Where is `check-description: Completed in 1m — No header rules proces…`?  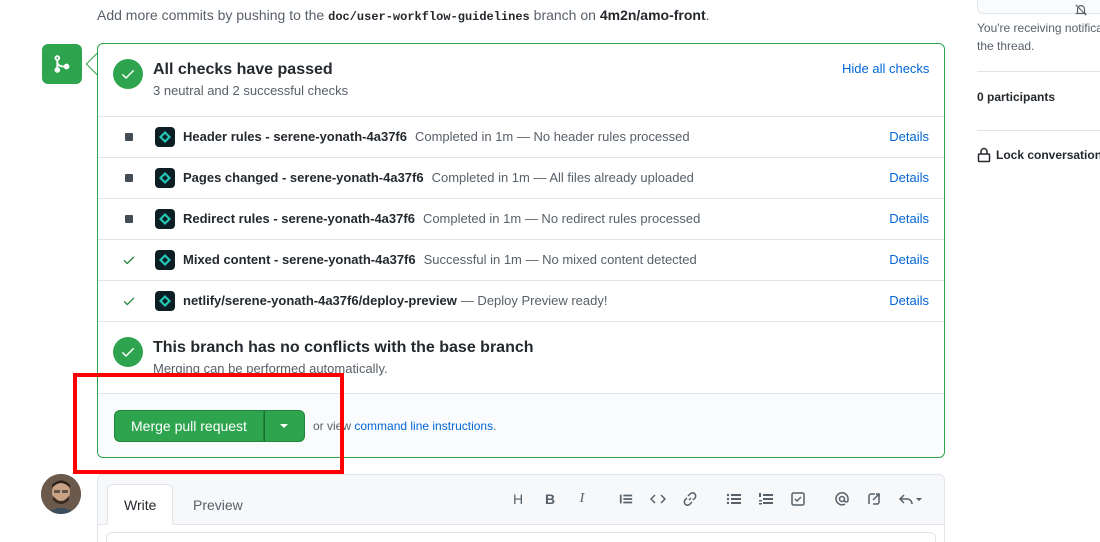
check-description: Completed in 1m — No header rules proces… is located at coordinates (552, 136).